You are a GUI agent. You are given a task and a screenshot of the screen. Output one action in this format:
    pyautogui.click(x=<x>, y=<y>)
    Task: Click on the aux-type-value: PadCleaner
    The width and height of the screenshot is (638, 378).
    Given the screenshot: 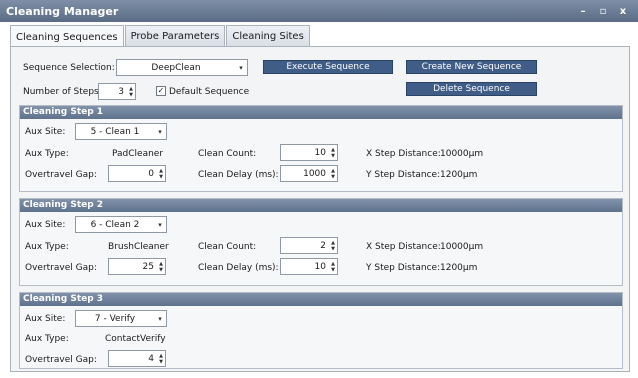 What is the action you would take?
    pyautogui.click(x=138, y=154)
    